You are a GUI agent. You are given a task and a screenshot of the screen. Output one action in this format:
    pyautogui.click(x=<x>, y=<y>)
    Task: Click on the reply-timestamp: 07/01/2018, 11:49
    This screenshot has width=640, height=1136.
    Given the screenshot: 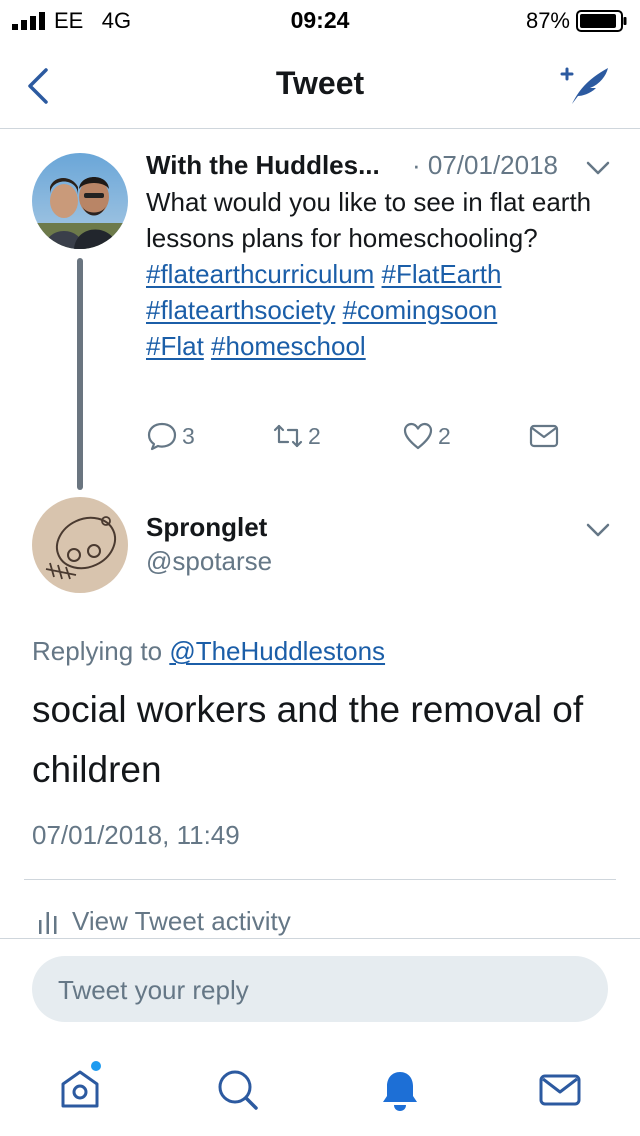 What is the action you would take?
    pyautogui.click(x=136, y=835)
    